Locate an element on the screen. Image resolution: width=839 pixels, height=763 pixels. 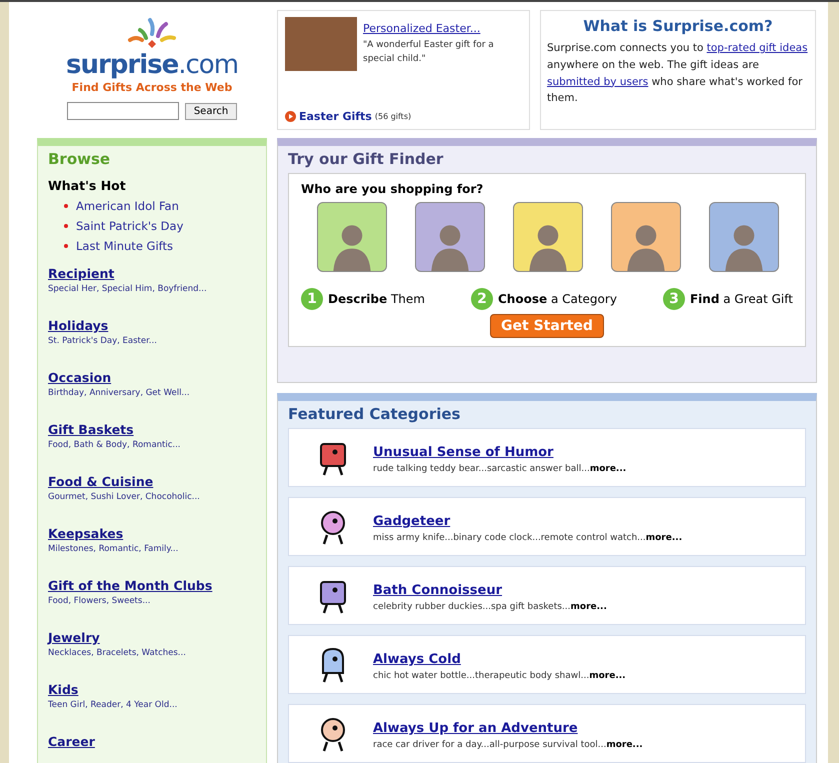
promo-quote: "A wonderful Easter gift for a special child." is located at coordinates (429, 52).